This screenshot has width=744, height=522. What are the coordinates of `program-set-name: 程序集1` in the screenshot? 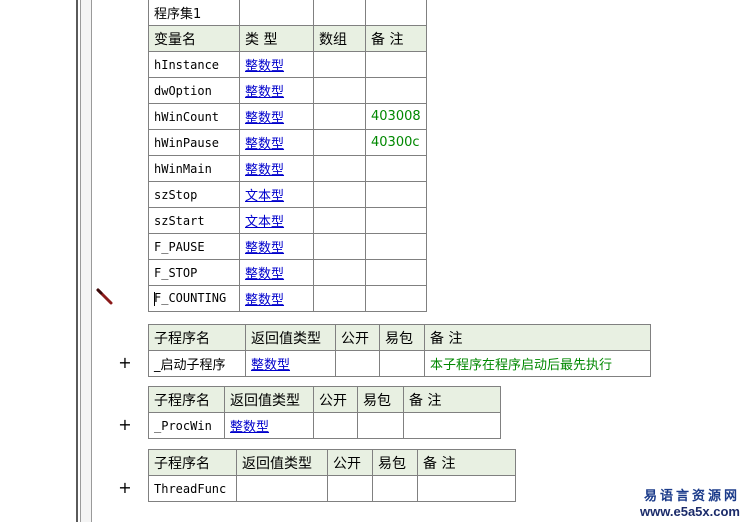 It's located at (194, 13).